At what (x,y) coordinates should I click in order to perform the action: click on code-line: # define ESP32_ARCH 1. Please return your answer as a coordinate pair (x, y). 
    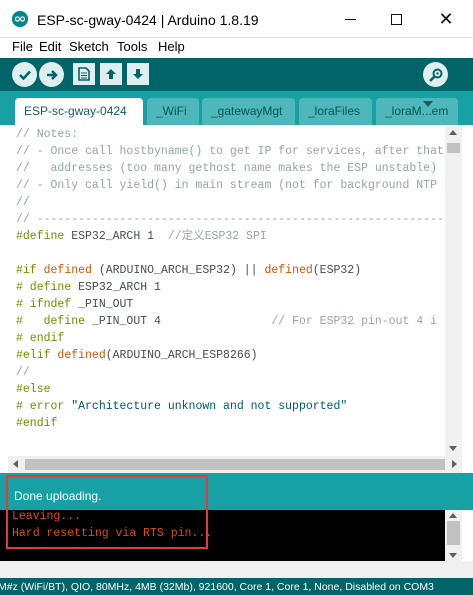
    Looking at the image, I should click on (88, 287).